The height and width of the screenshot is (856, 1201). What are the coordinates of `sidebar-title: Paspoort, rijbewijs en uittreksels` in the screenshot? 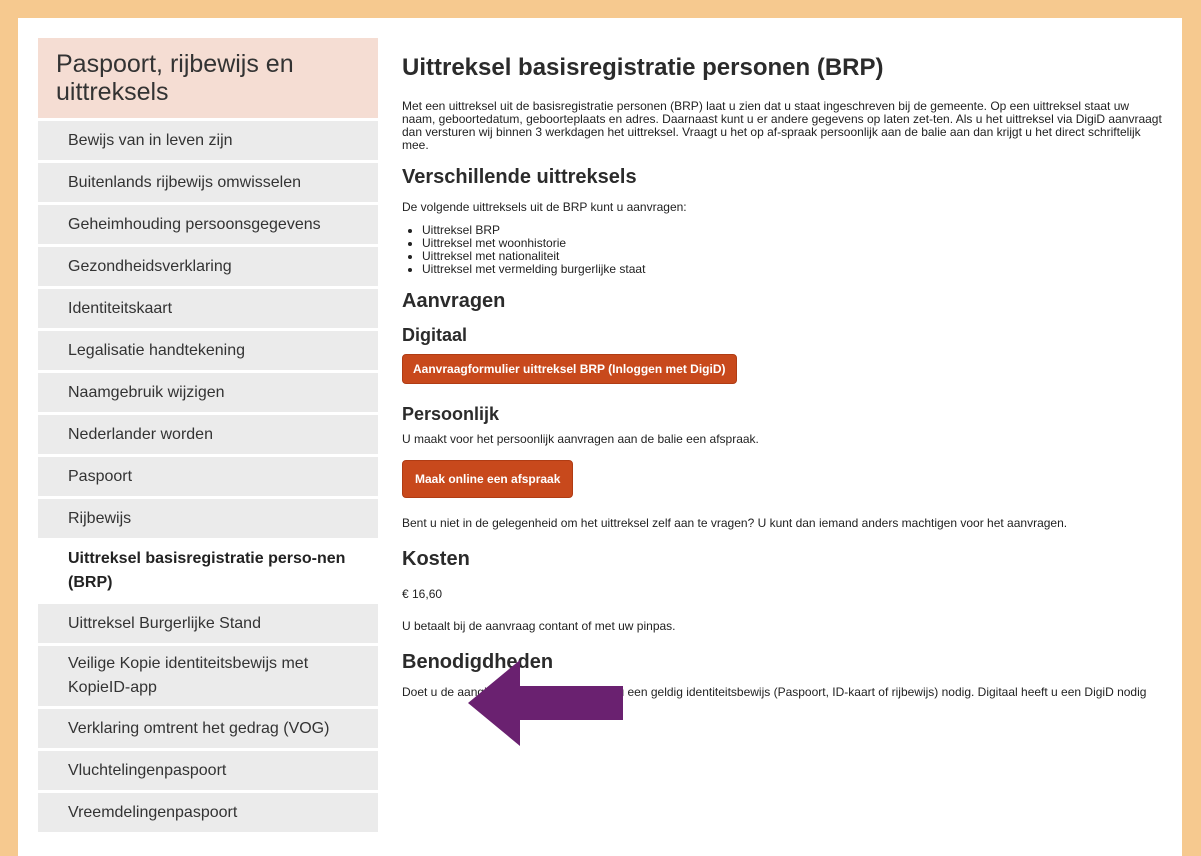 It's located at (208, 78).